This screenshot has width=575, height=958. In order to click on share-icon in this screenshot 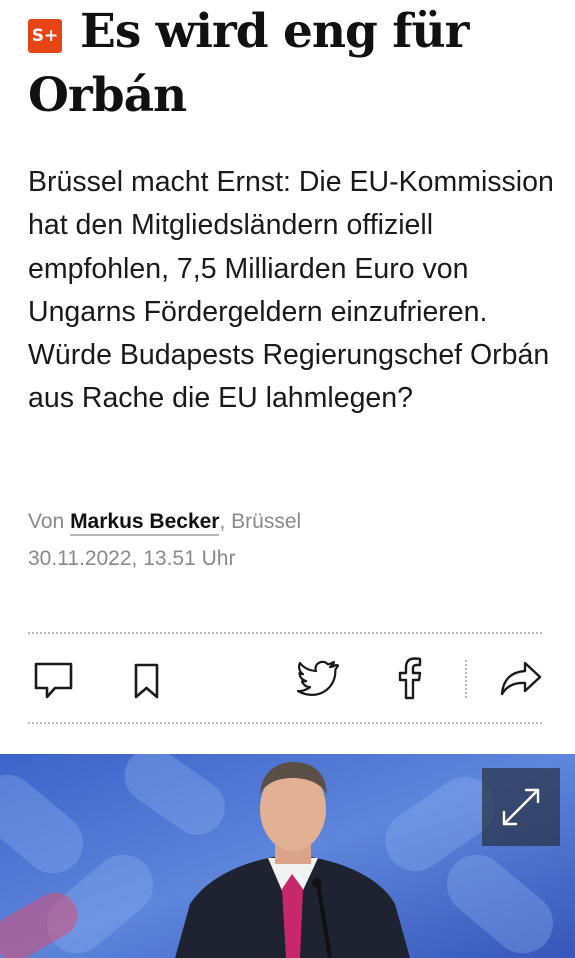, I will do `click(521, 678)`.